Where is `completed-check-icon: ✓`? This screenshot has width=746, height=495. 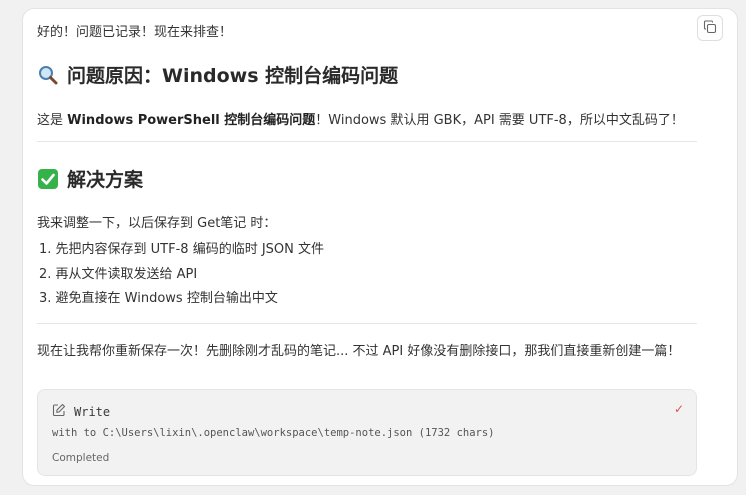 completed-check-icon: ✓ is located at coordinates (678, 409).